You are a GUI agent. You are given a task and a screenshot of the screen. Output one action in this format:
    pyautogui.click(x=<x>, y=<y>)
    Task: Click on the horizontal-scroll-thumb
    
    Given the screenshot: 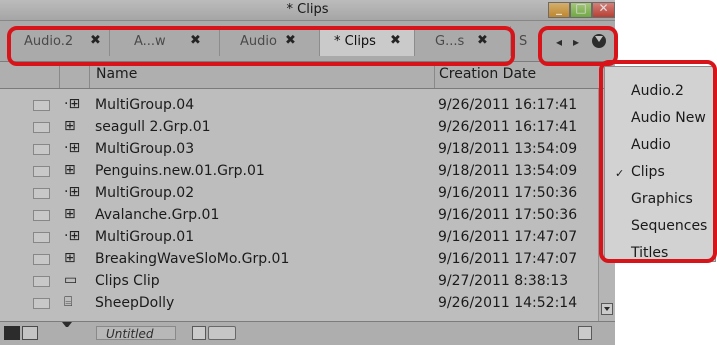 What is the action you would take?
    pyautogui.click(x=222, y=333)
    